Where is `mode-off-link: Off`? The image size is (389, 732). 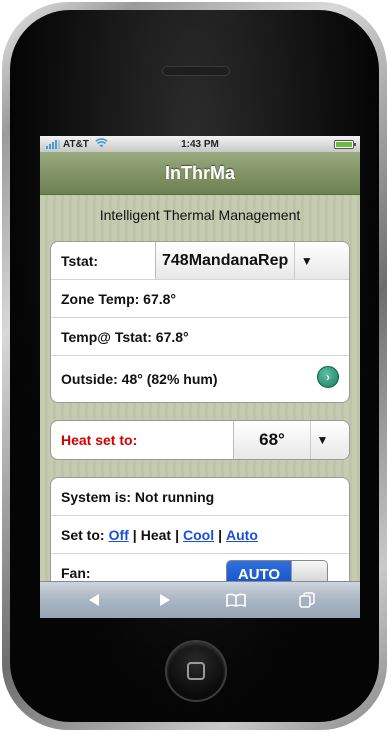 mode-off-link: Off is located at coordinates (119, 535).